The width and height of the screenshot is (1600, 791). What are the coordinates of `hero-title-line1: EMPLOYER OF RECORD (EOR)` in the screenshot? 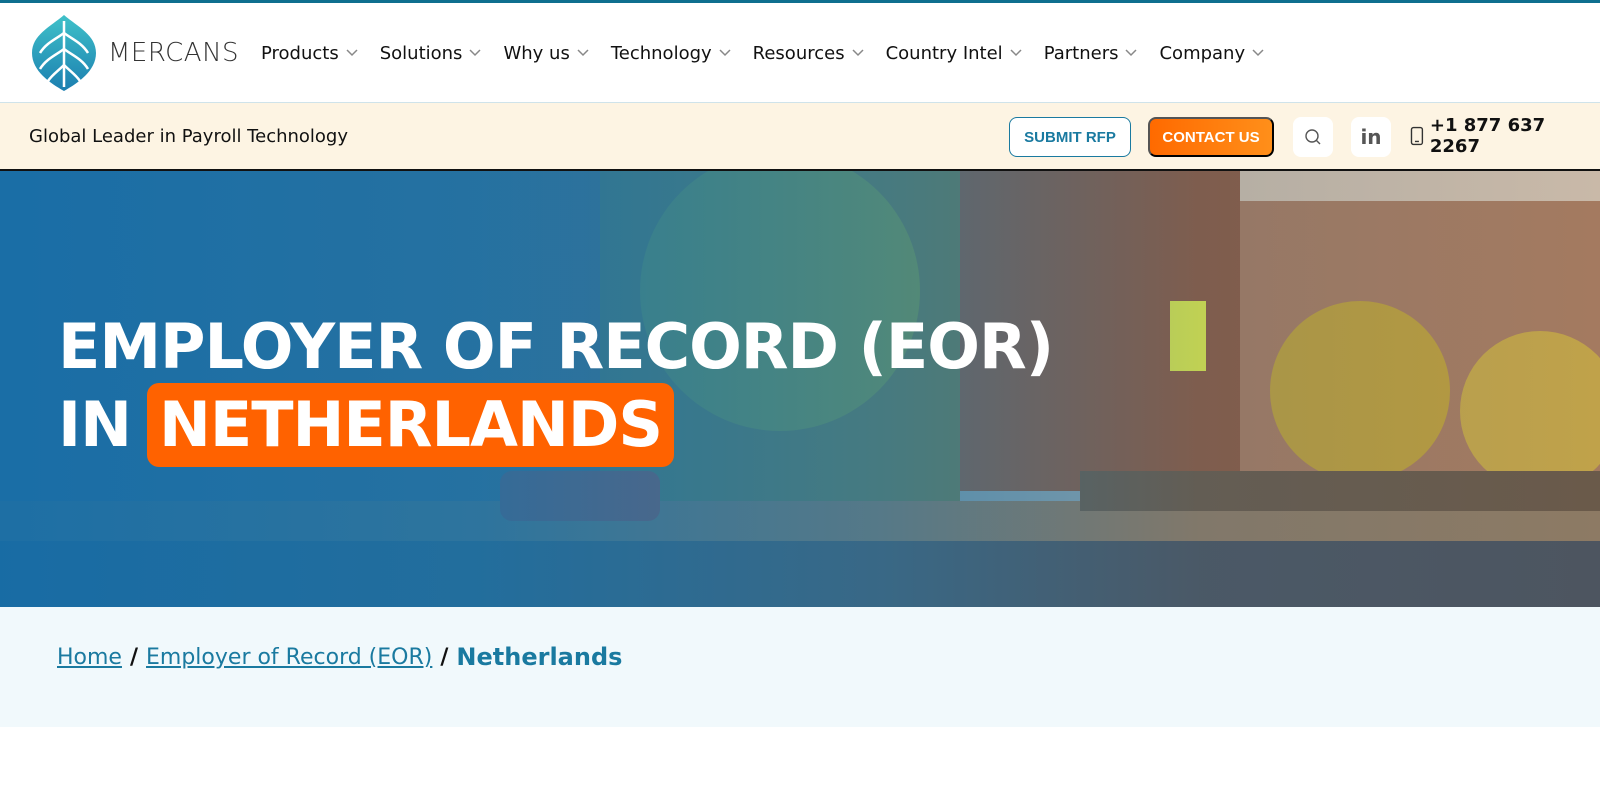 It's located at (556, 346).